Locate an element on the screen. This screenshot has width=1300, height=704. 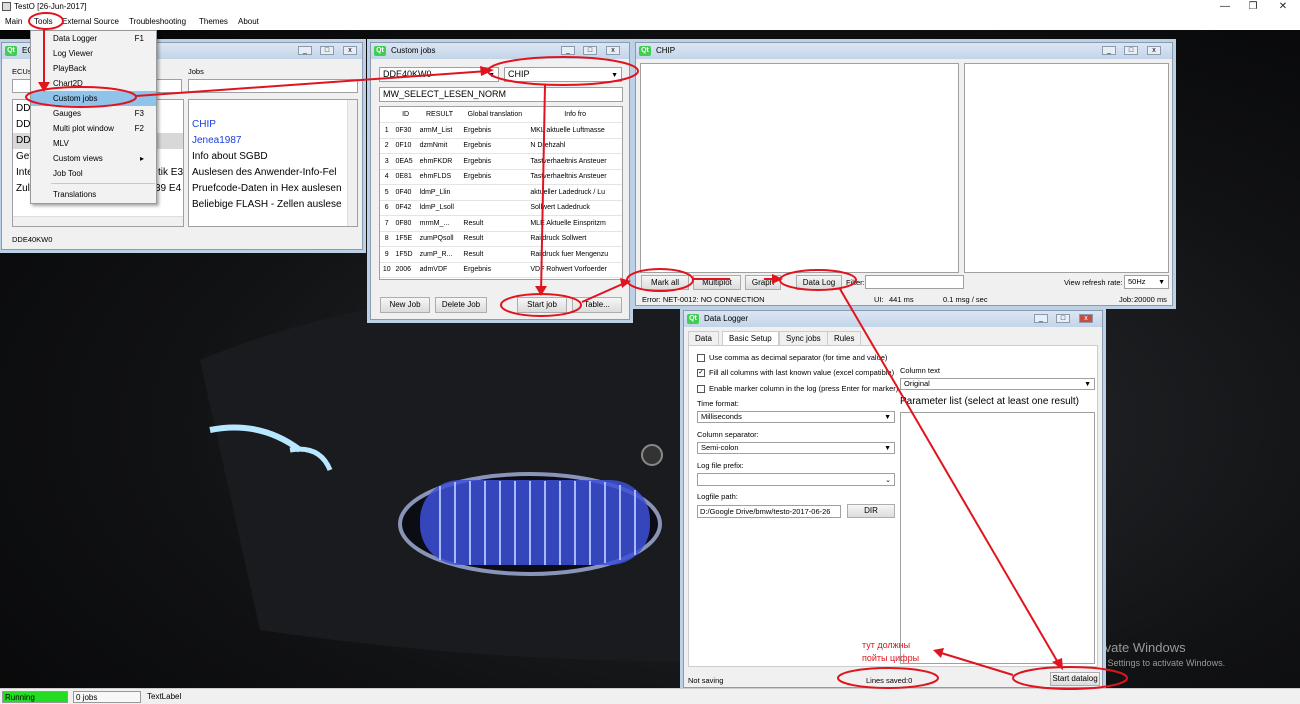
list-item: Zul is located at coordinates (23, 188).